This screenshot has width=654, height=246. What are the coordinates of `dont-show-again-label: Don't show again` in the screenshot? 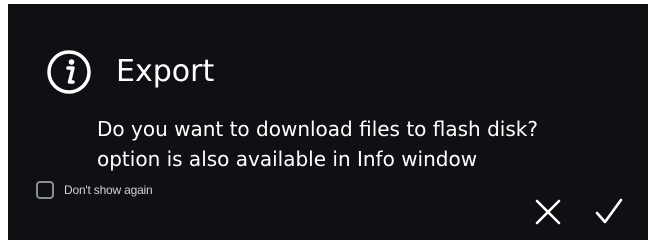 It's located at (108, 190).